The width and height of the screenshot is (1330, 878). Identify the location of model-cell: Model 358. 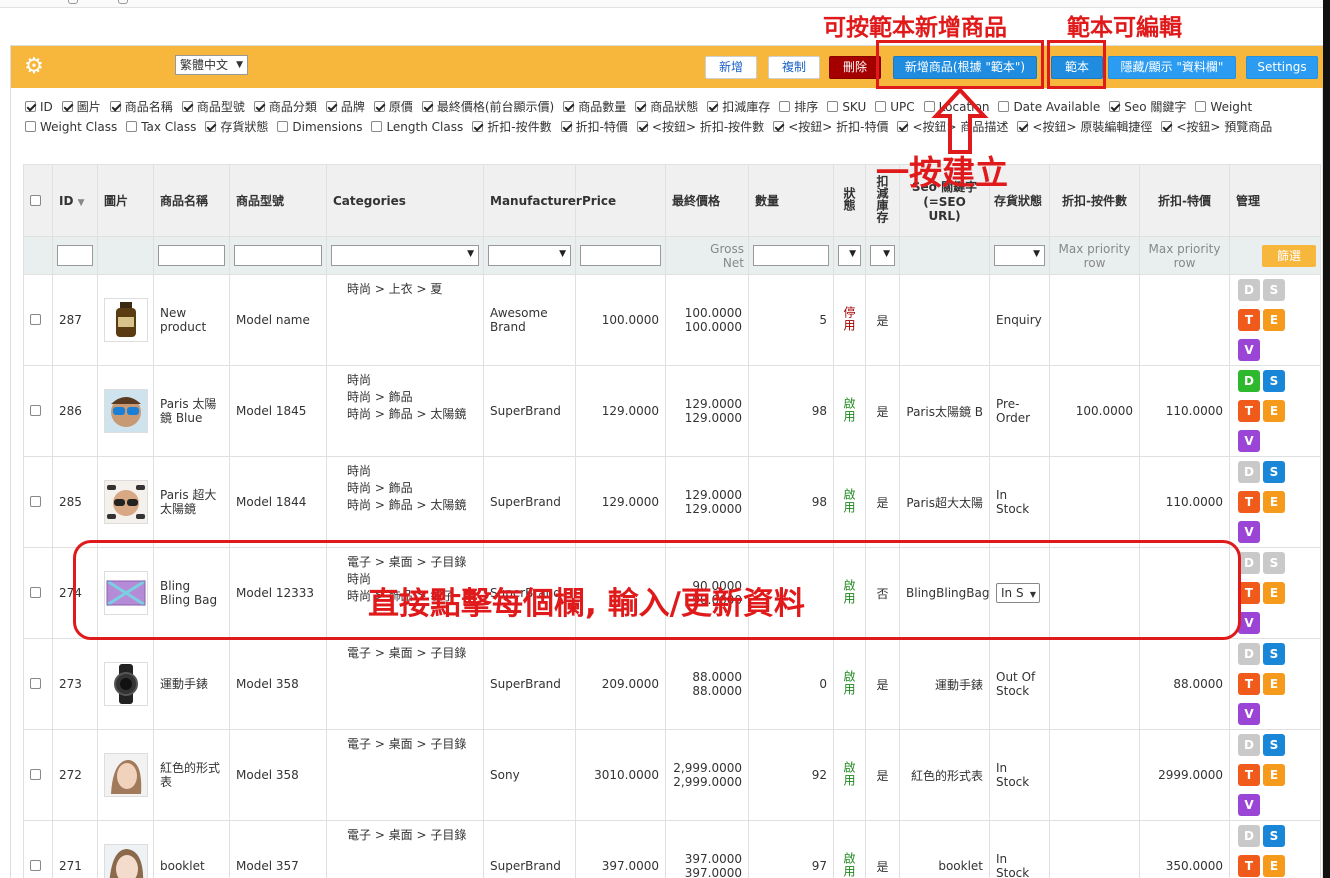
(278, 684).